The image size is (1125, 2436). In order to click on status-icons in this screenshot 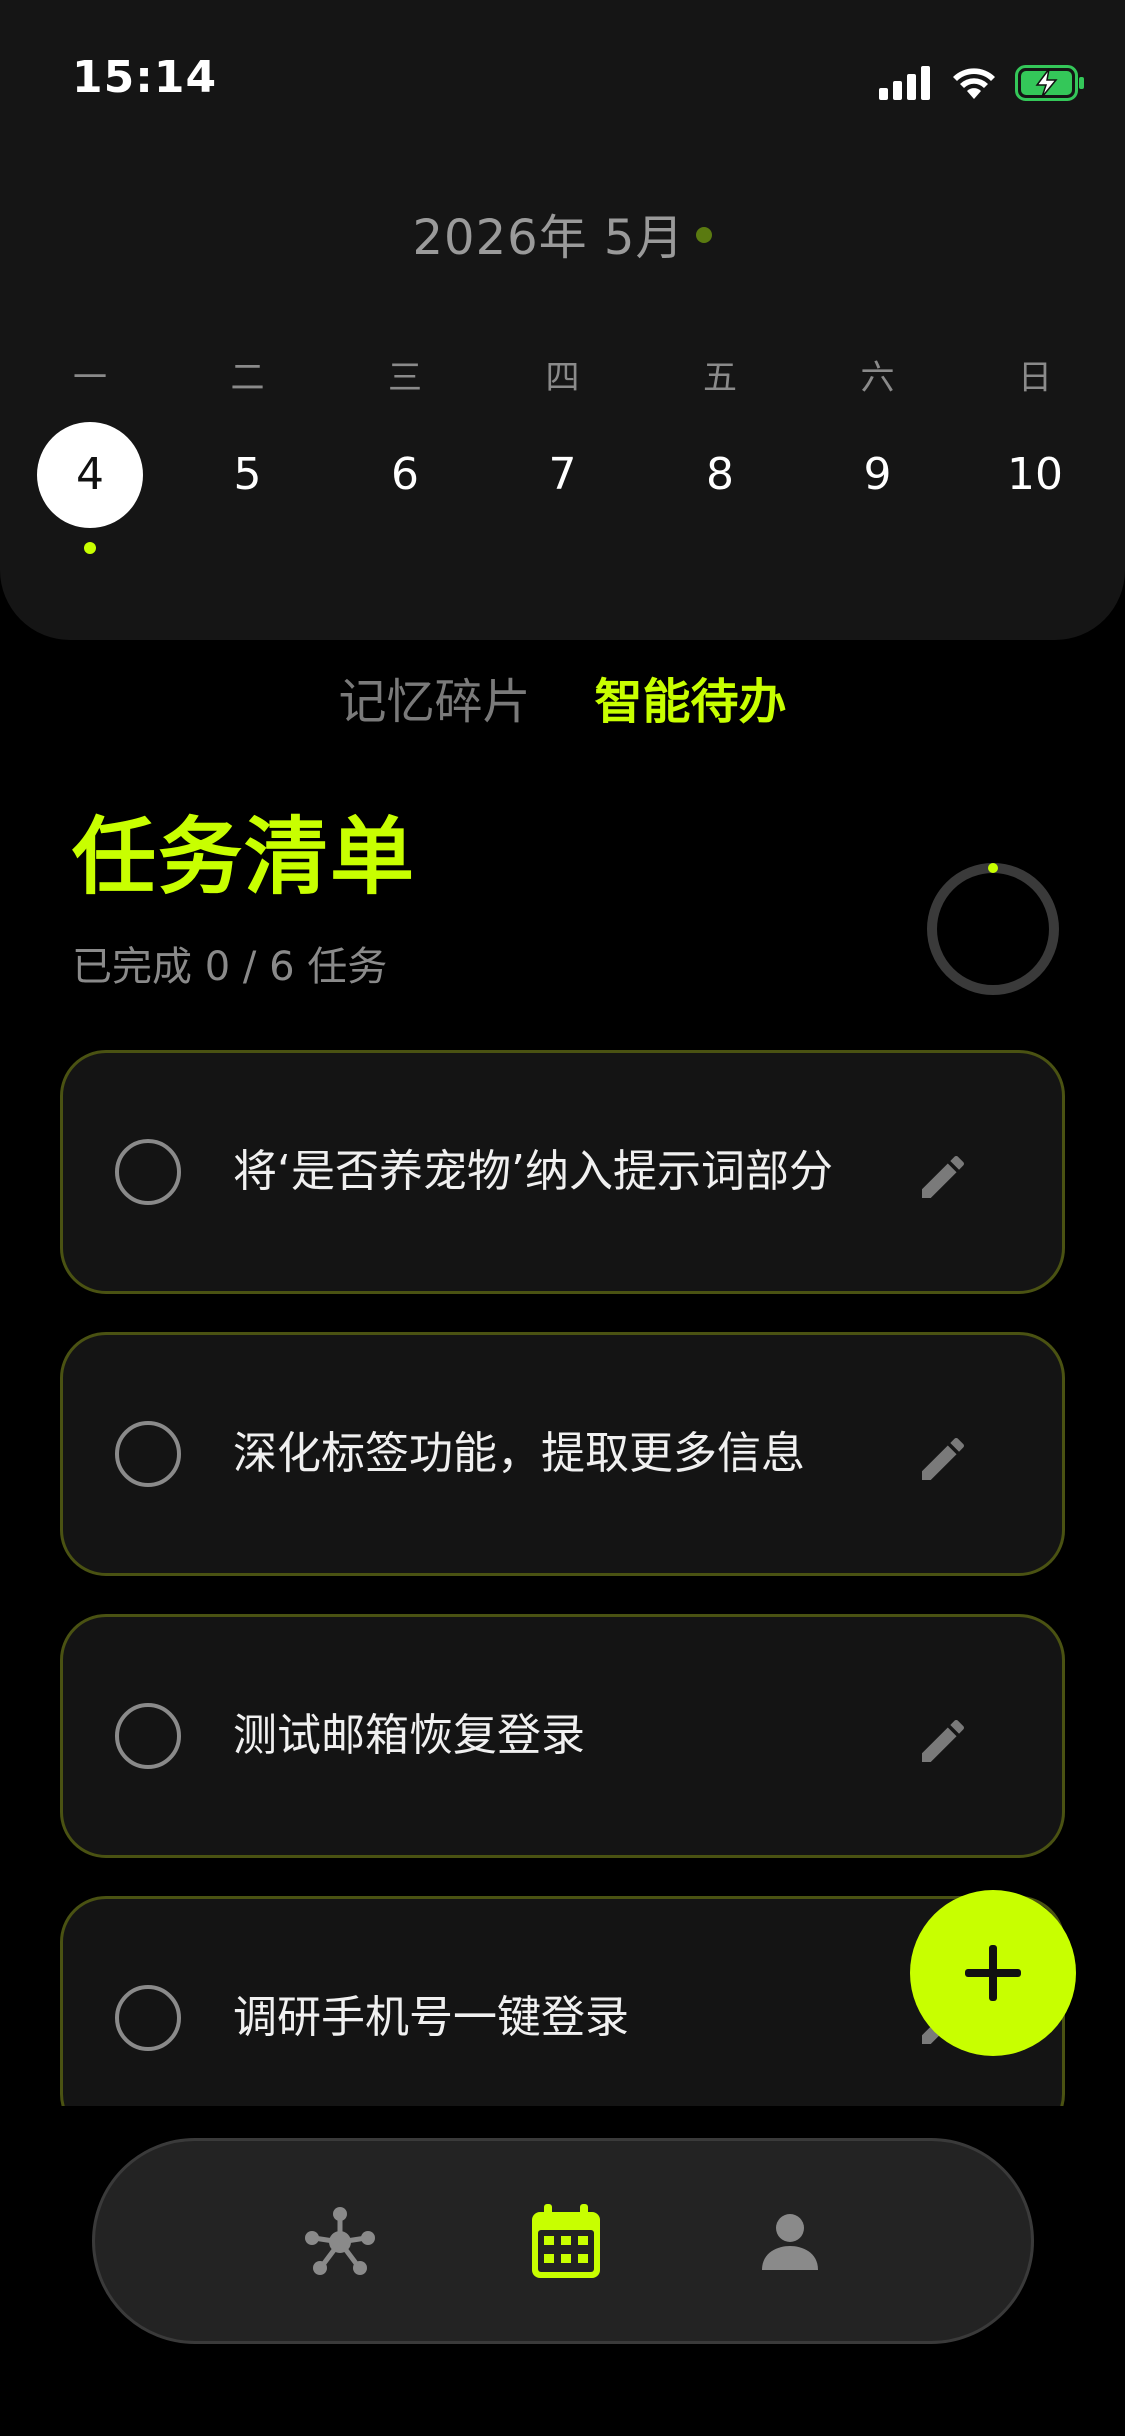, I will do `click(982, 83)`.